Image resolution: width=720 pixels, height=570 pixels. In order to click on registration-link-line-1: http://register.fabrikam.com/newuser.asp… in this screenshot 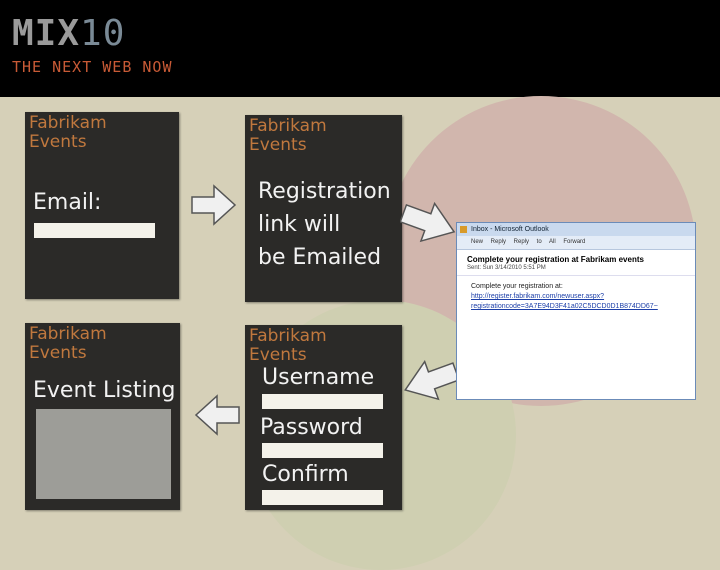, I will do `click(576, 297)`.